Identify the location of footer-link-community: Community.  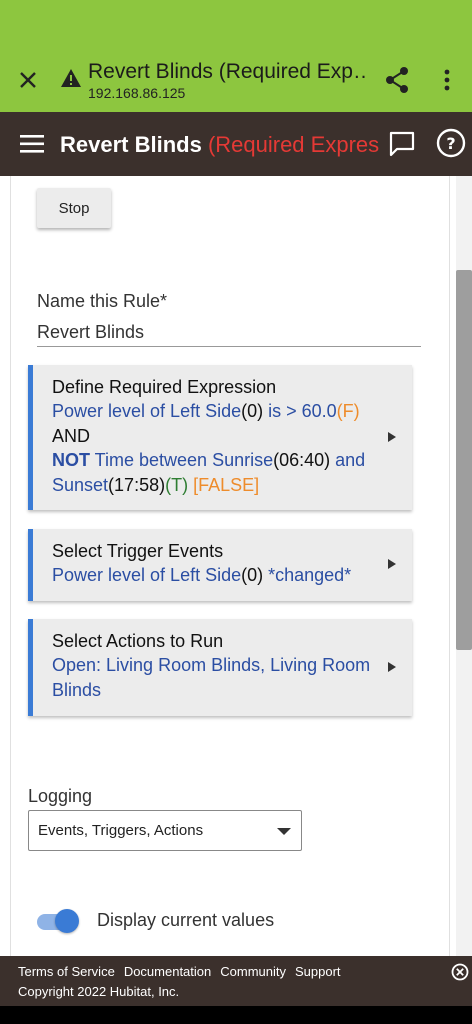
(253, 971).